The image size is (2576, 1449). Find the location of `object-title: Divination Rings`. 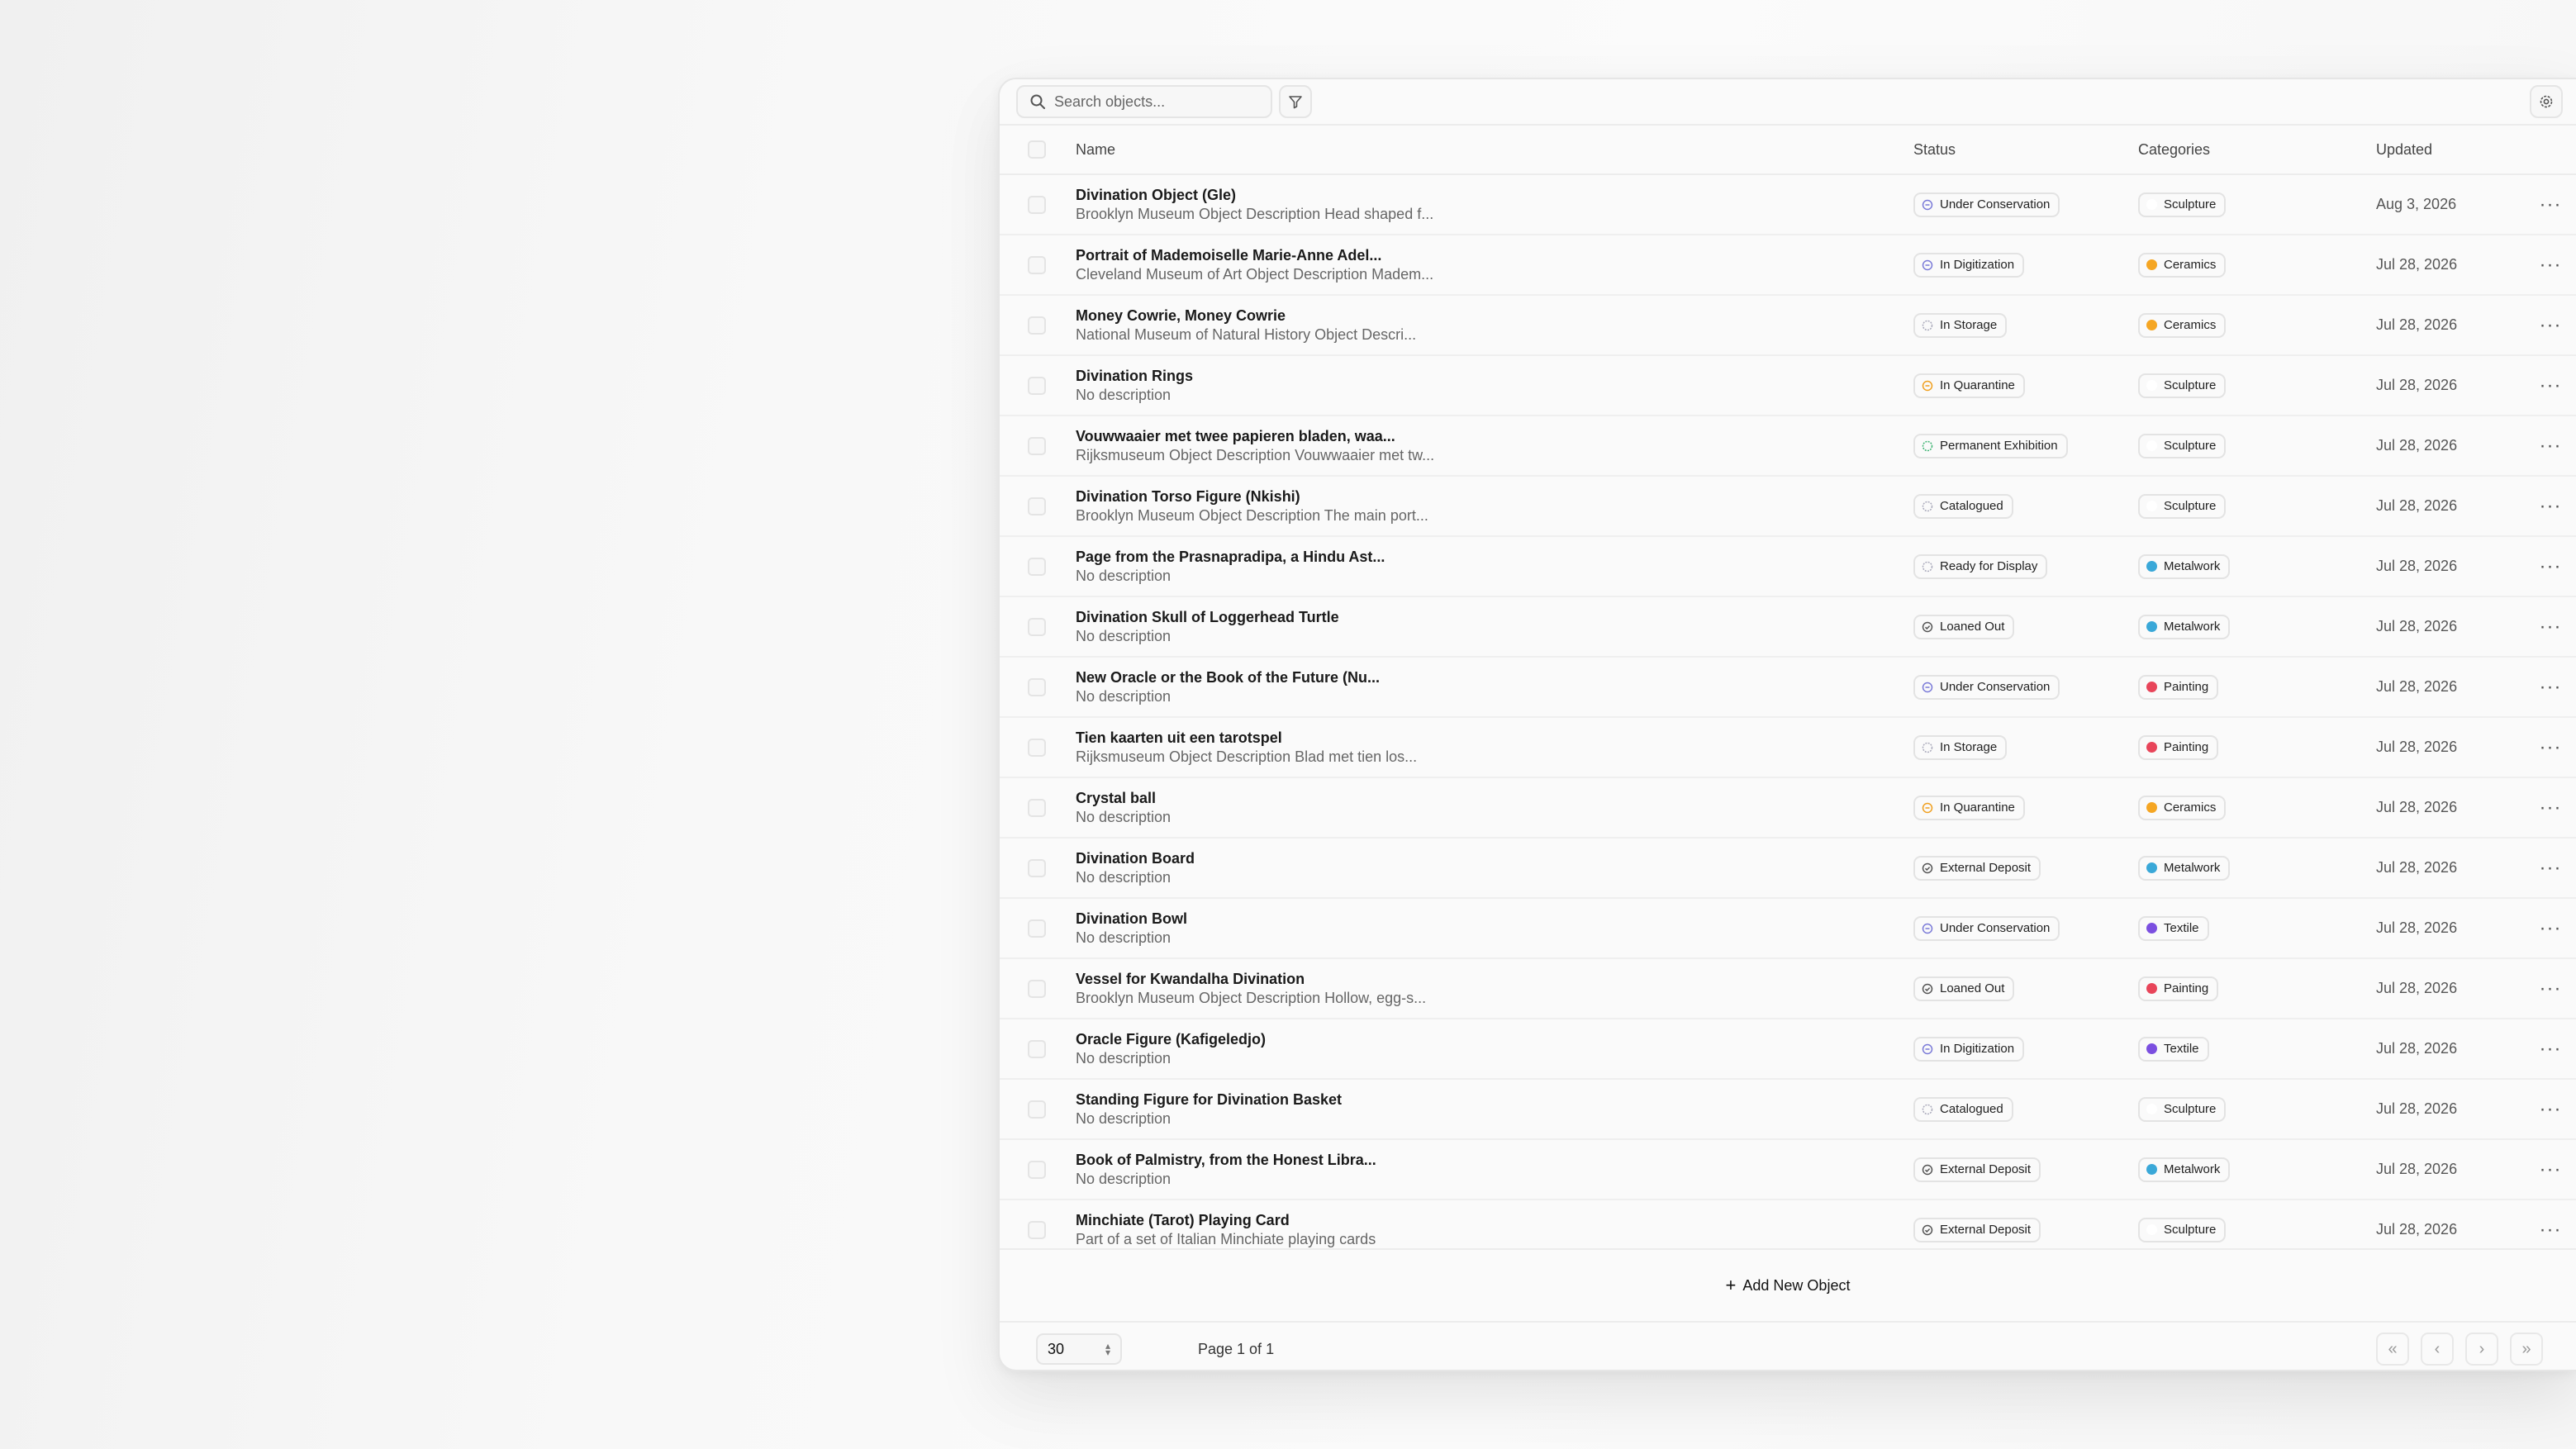

object-title: Divination Rings is located at coordinates (1494, 376).